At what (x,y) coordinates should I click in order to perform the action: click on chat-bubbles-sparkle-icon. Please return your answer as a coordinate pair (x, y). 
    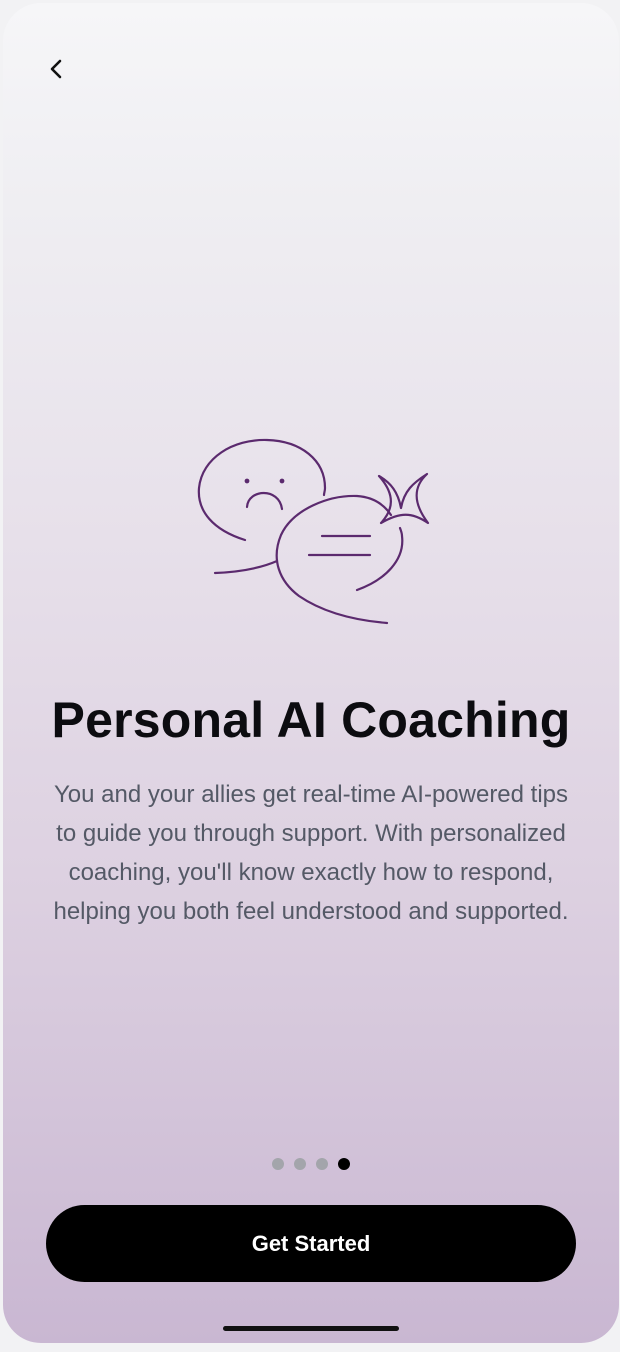
    Looking at the image, I should click on (313, 531).